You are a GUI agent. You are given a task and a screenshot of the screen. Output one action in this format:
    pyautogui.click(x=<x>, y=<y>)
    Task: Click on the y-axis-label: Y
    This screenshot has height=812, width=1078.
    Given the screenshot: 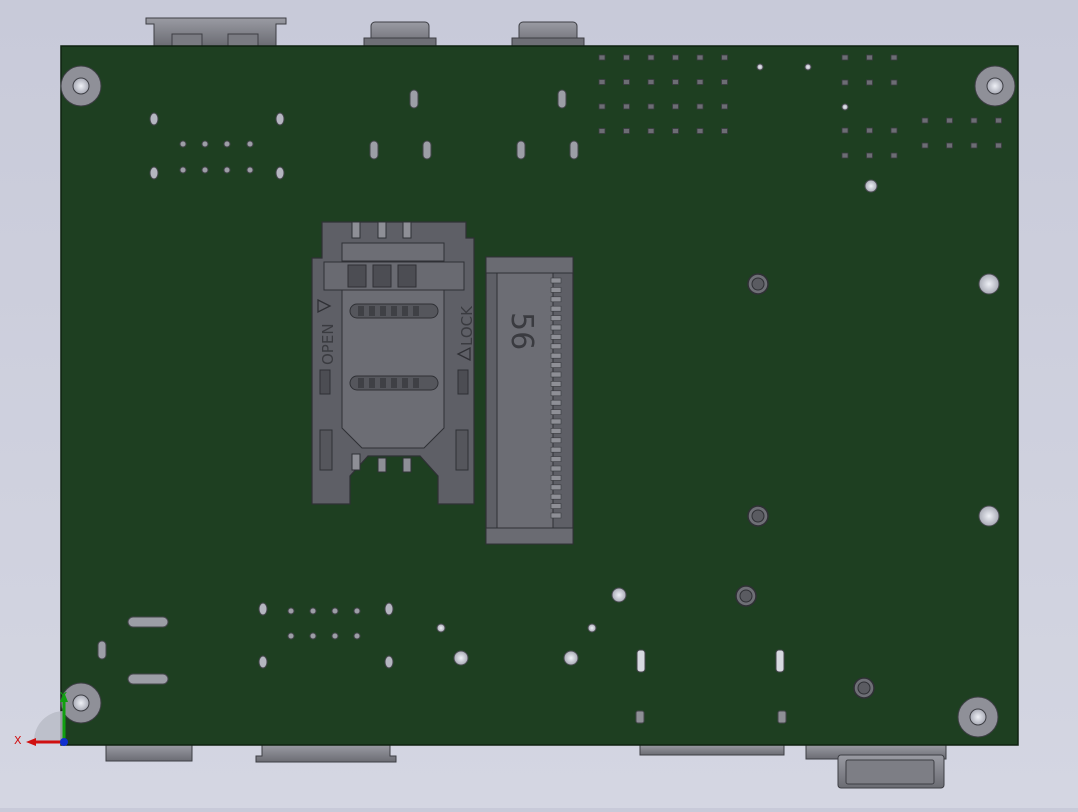 What is the action you would take?
    pyautogui.click(x=63, y=696)
    